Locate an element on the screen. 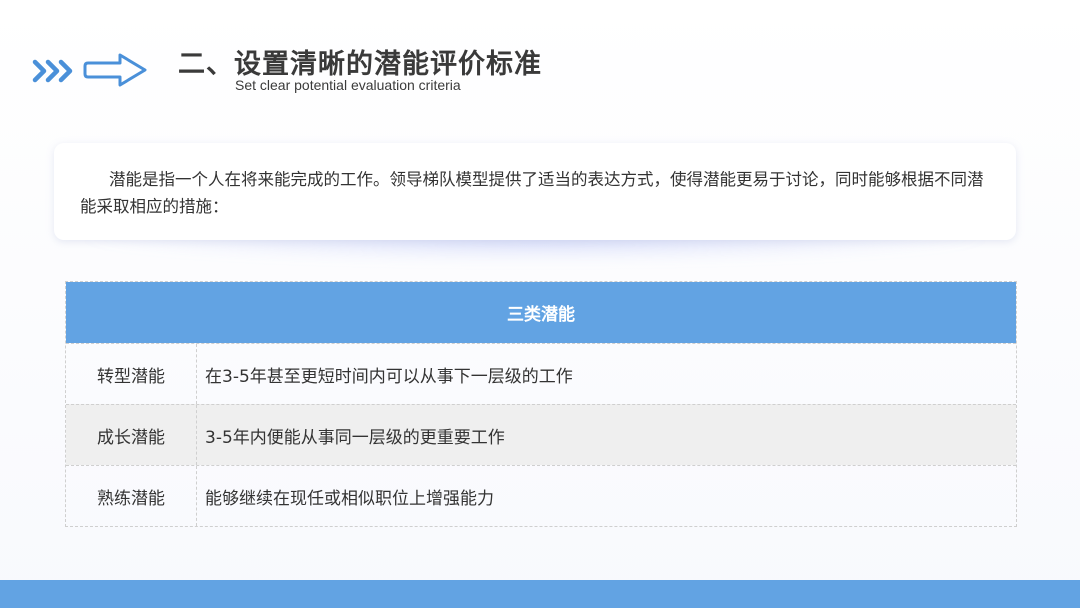 The image size is (1080, 608). page-subtitle: Set clear potential evaluation criteria is located at coordinates (348, 85).